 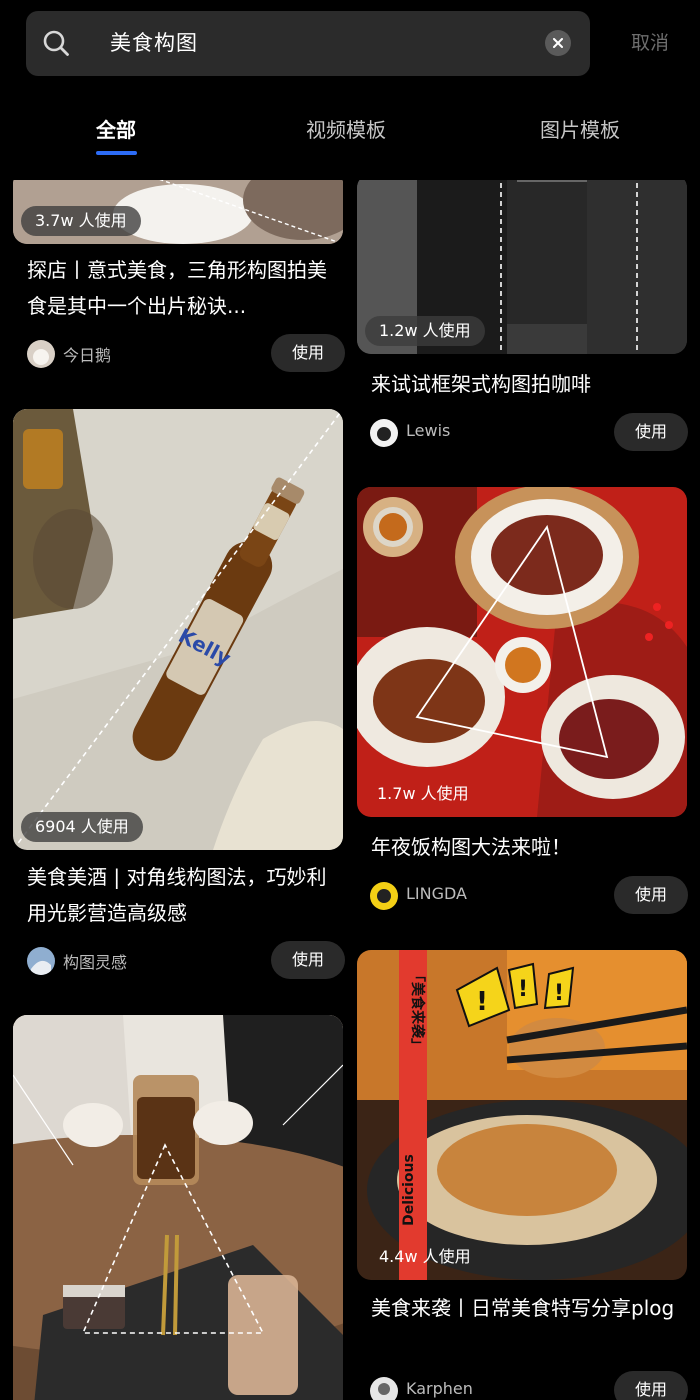 I want to click on usage-count-badge: 3.7w 人使用, so click(x=81, y=221).